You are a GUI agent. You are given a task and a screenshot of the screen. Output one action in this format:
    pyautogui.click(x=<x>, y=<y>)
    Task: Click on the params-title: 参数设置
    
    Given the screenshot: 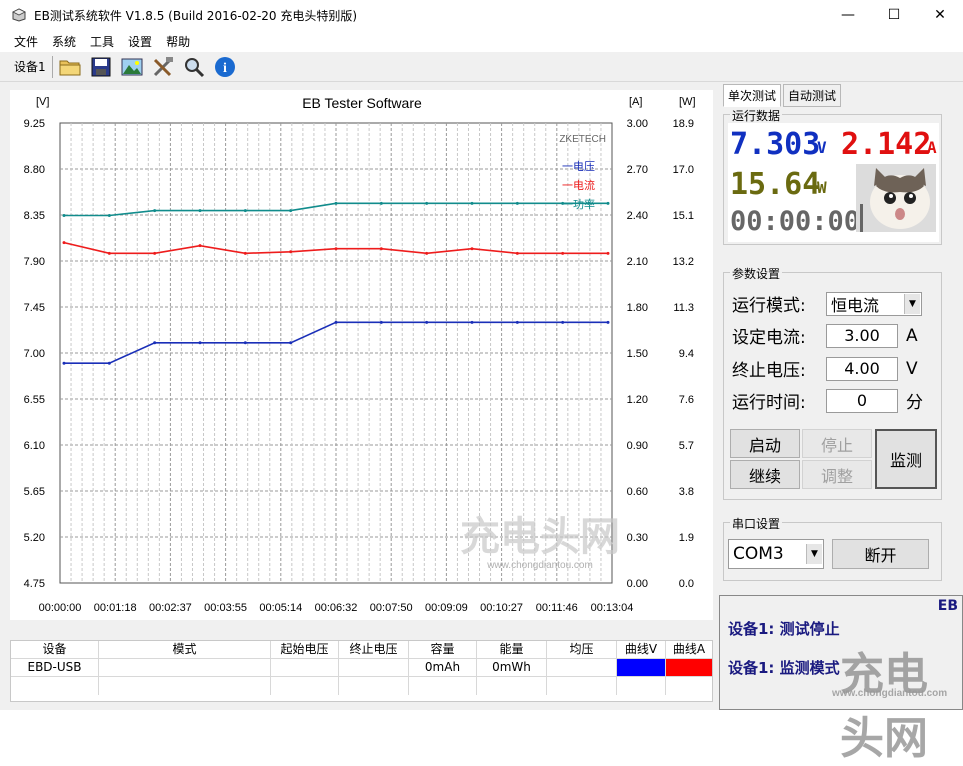 What is the action you would take?
    pyautogui.click(x=756, y=273)
    